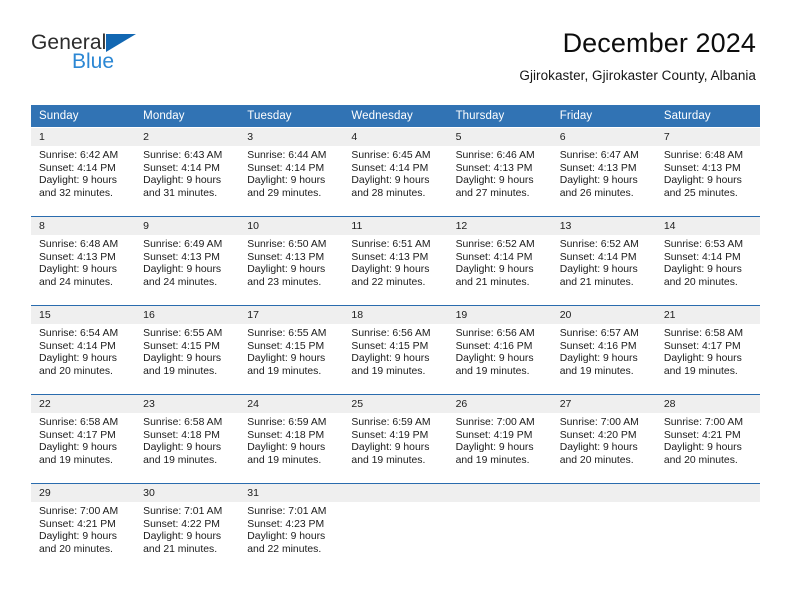 This screenshot has height=612, width=792. I want to click on day-number: 10, so click(291, 226).